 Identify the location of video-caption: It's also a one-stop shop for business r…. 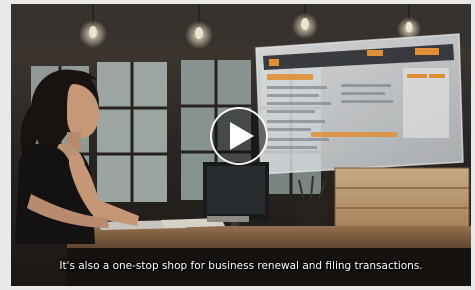
(241, 266).